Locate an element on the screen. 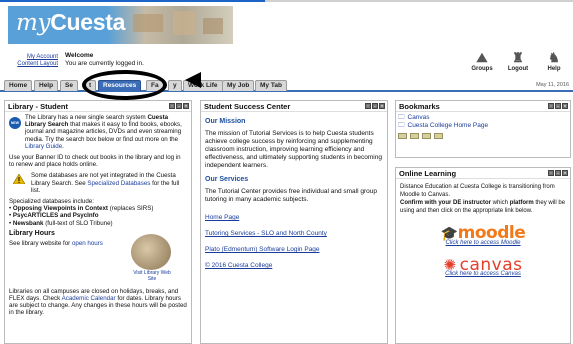 This screenshot has width=573, height=344. help-button: ♞ Help is located at coordinates (554, 61).